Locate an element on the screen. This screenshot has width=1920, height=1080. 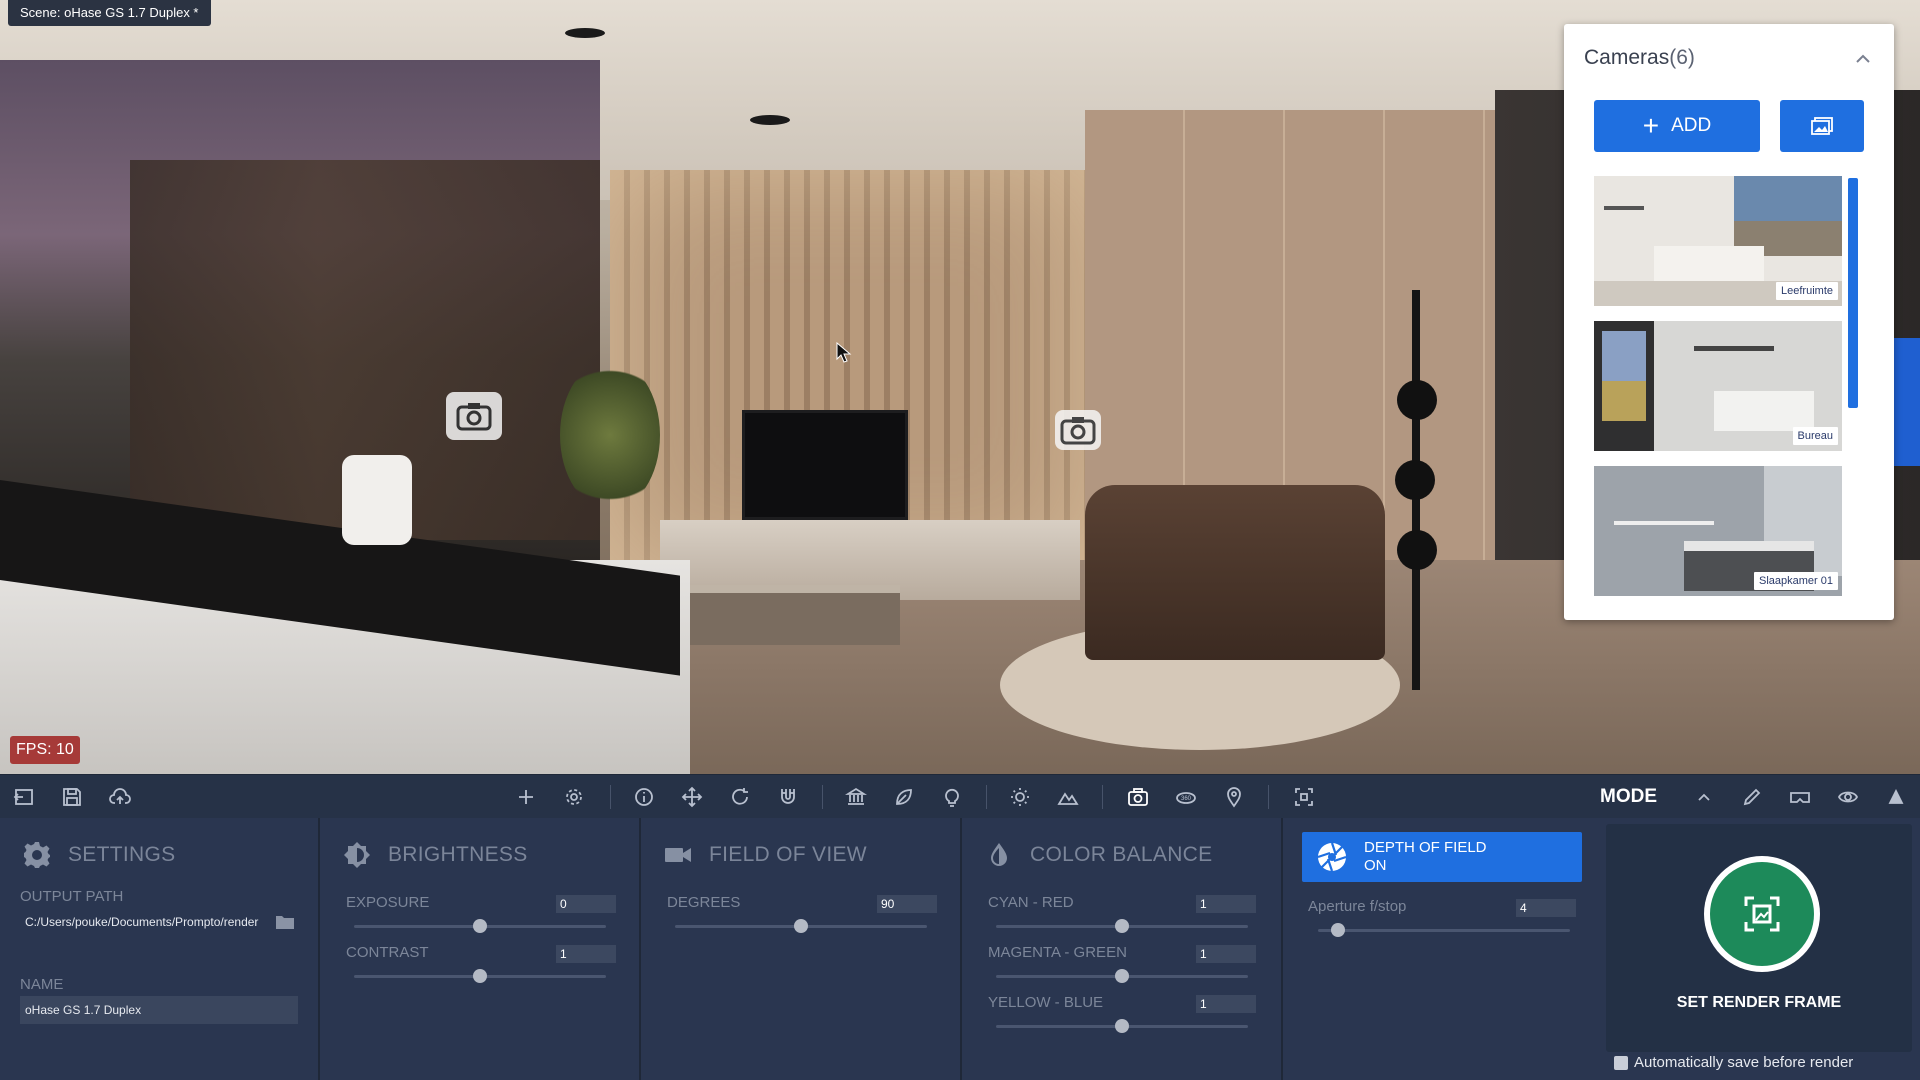
degrees-input: 90 is located at coordinates (907, 904).